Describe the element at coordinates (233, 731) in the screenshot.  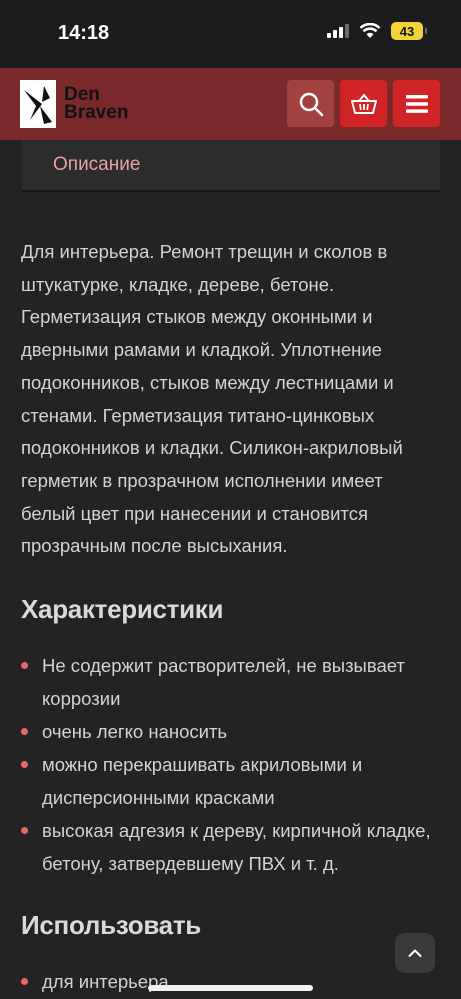
I see `list-item: очень легко наносить` at that location.